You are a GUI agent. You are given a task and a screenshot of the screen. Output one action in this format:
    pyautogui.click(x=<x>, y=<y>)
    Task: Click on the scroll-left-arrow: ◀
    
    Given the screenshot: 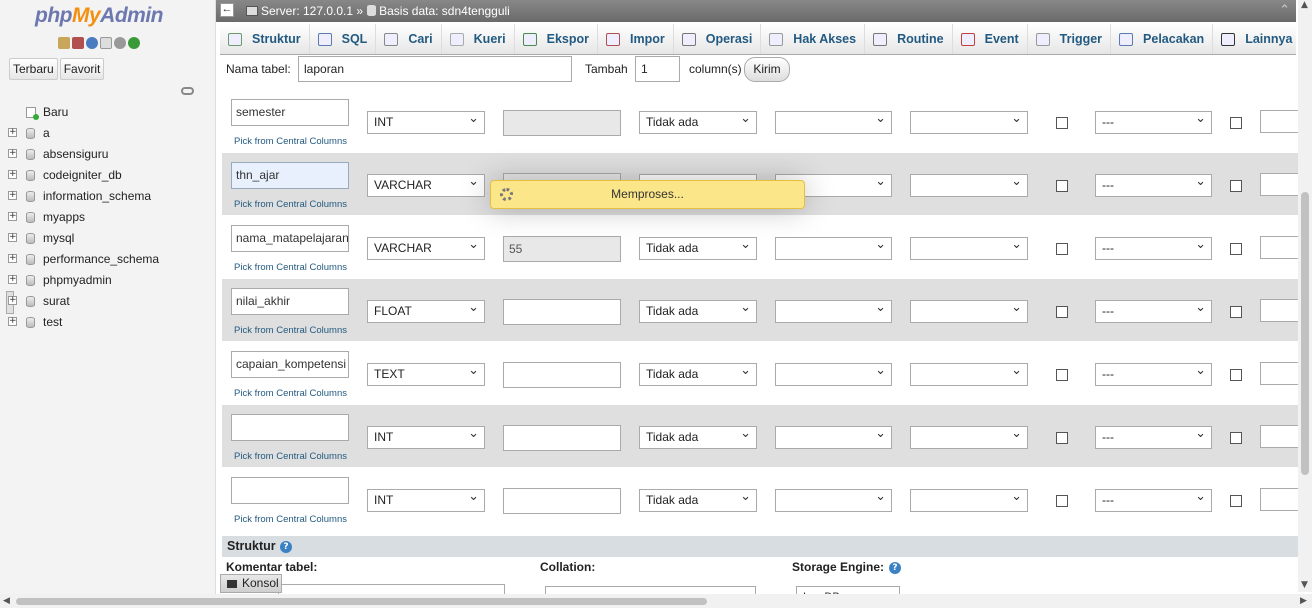 What is the action you would take?
    pyautogui.click(x=6, y=601)
    